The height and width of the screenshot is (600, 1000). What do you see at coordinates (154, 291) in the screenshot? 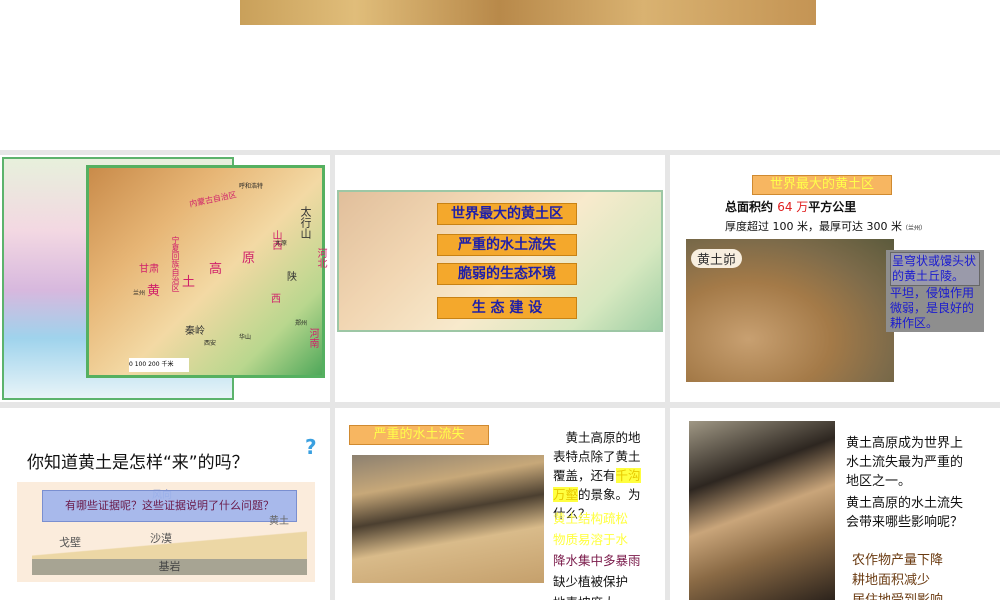
I see `map-label: 黄` at bounding box center [154, 291].